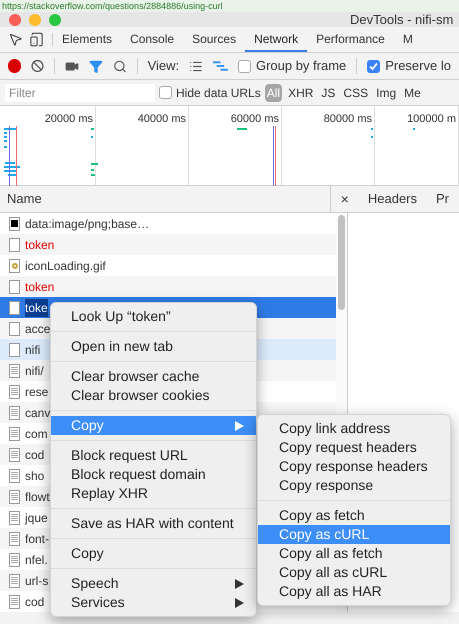  What do you see at coordinates (418, 66) in the screenshot?
I see `checkbox-label: Preserve lo` at bounding box center [418, 66].